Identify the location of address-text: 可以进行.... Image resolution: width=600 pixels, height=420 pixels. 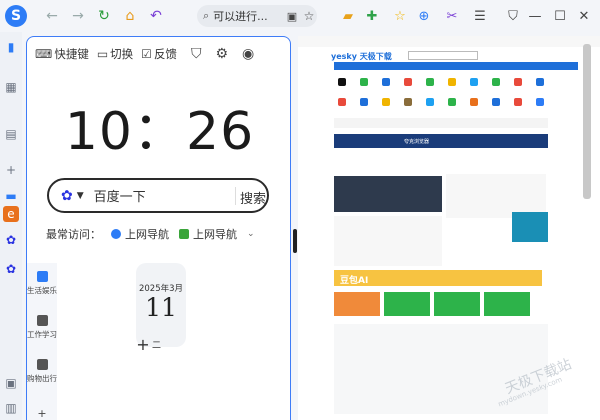
(240, 16).